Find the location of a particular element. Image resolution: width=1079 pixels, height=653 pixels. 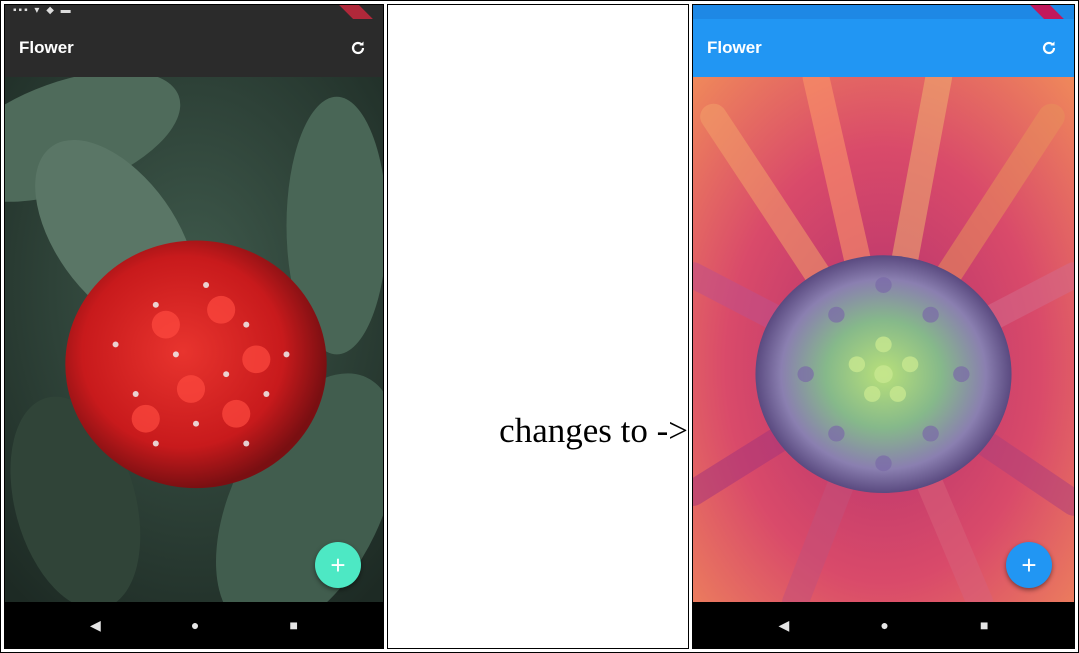

status-bar: ▪▪▪ ▾ ◆ ▬ is located at coordinates (194, 12).